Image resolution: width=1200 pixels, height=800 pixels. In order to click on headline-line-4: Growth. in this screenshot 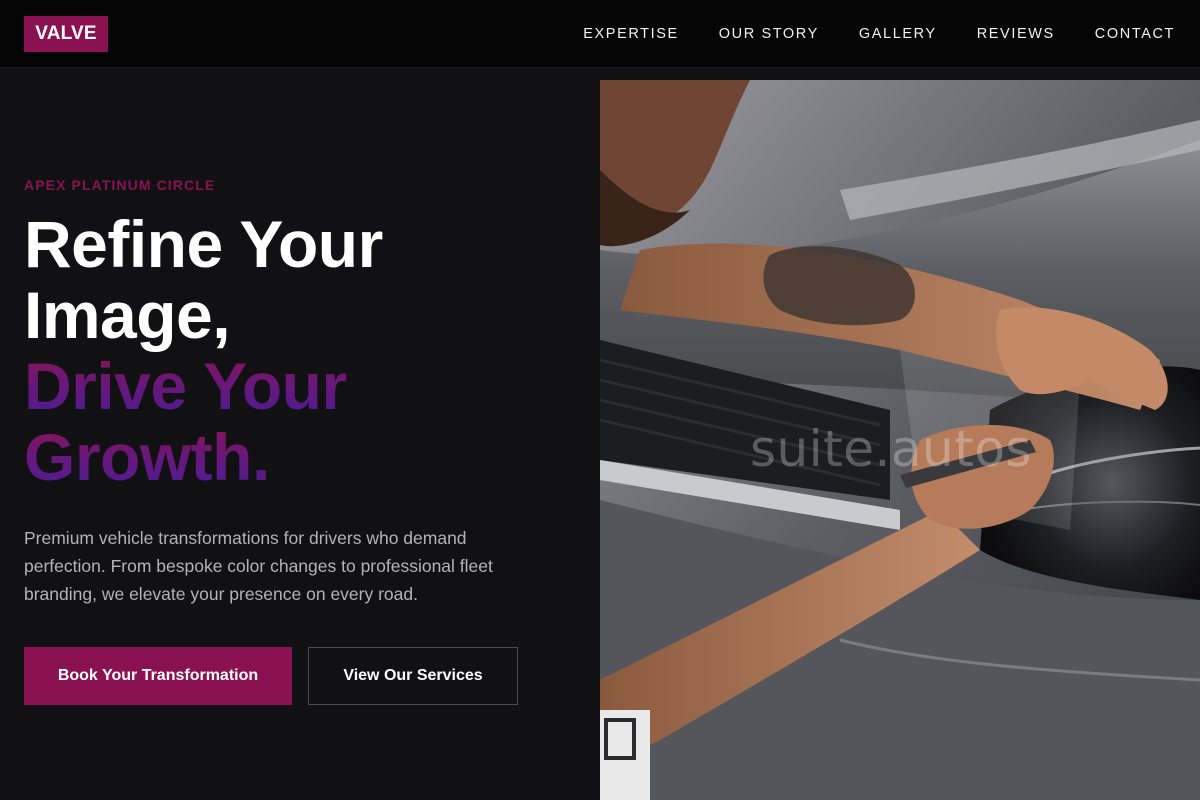, I will do `click(203, 457)`.